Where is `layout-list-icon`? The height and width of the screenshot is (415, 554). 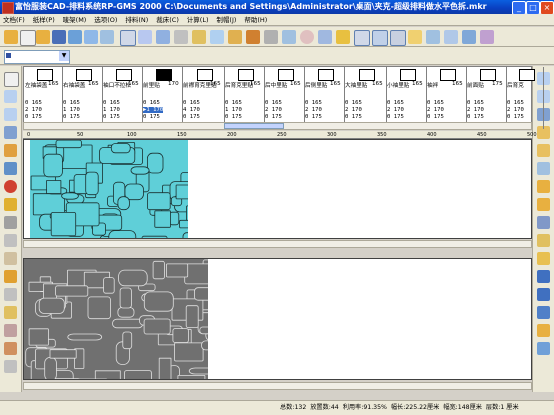 layout-list-icon is located at coordinates (398, 38).